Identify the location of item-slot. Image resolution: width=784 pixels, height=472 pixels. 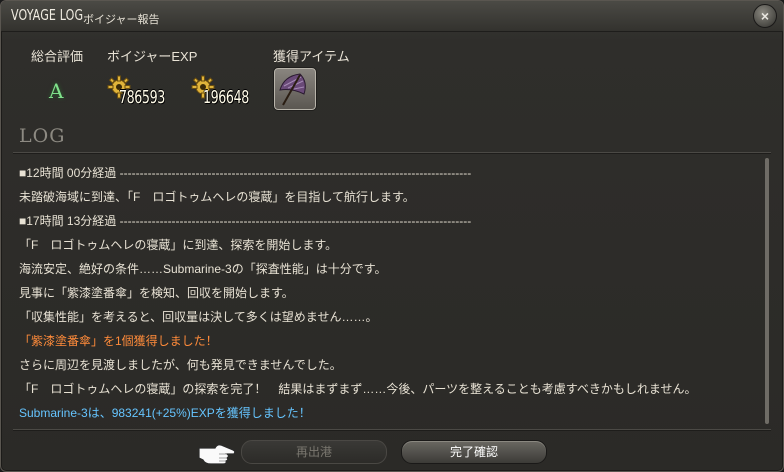
(295, 89).